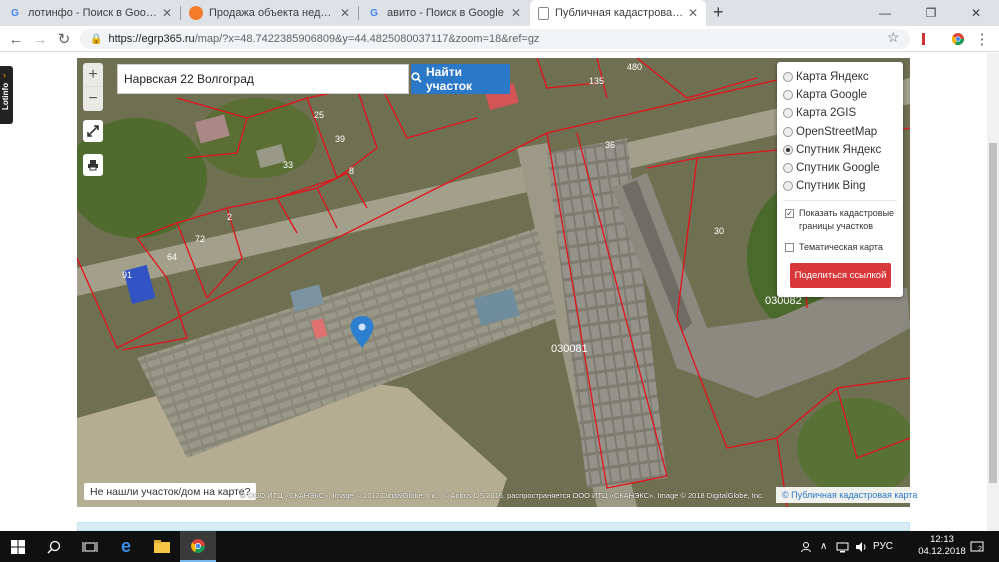 The image size is (999, 562). I want to click on layer-option: Спутник Google, so click(843, 168).